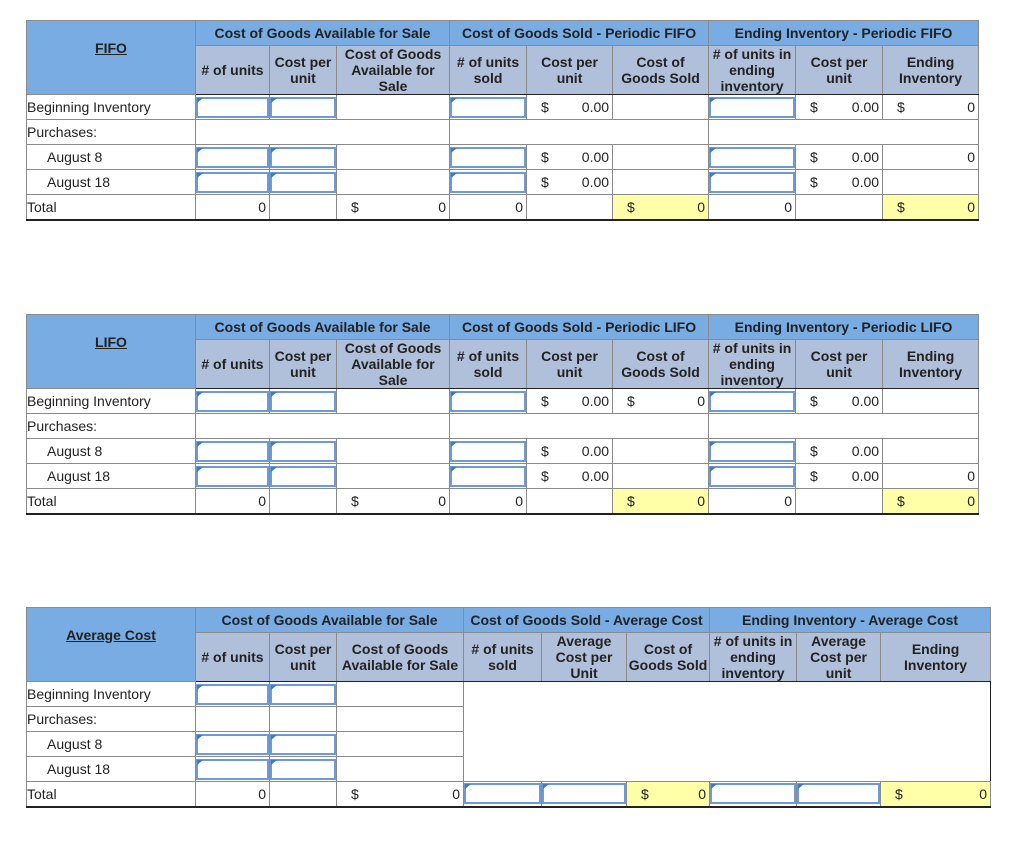 The image size is (1020, 848). I want to click on column-header: # of units in ending inventory, so click(753, 657).